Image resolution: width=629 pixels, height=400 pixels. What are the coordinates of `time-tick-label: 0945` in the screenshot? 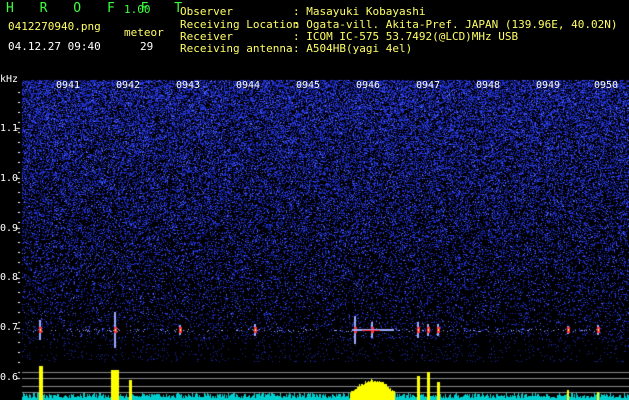 It's located at (308, 85).